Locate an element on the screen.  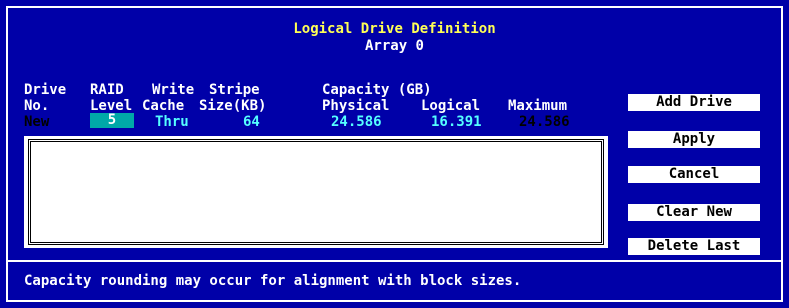
new-drive-label: New is located at coordinates (37, 122).